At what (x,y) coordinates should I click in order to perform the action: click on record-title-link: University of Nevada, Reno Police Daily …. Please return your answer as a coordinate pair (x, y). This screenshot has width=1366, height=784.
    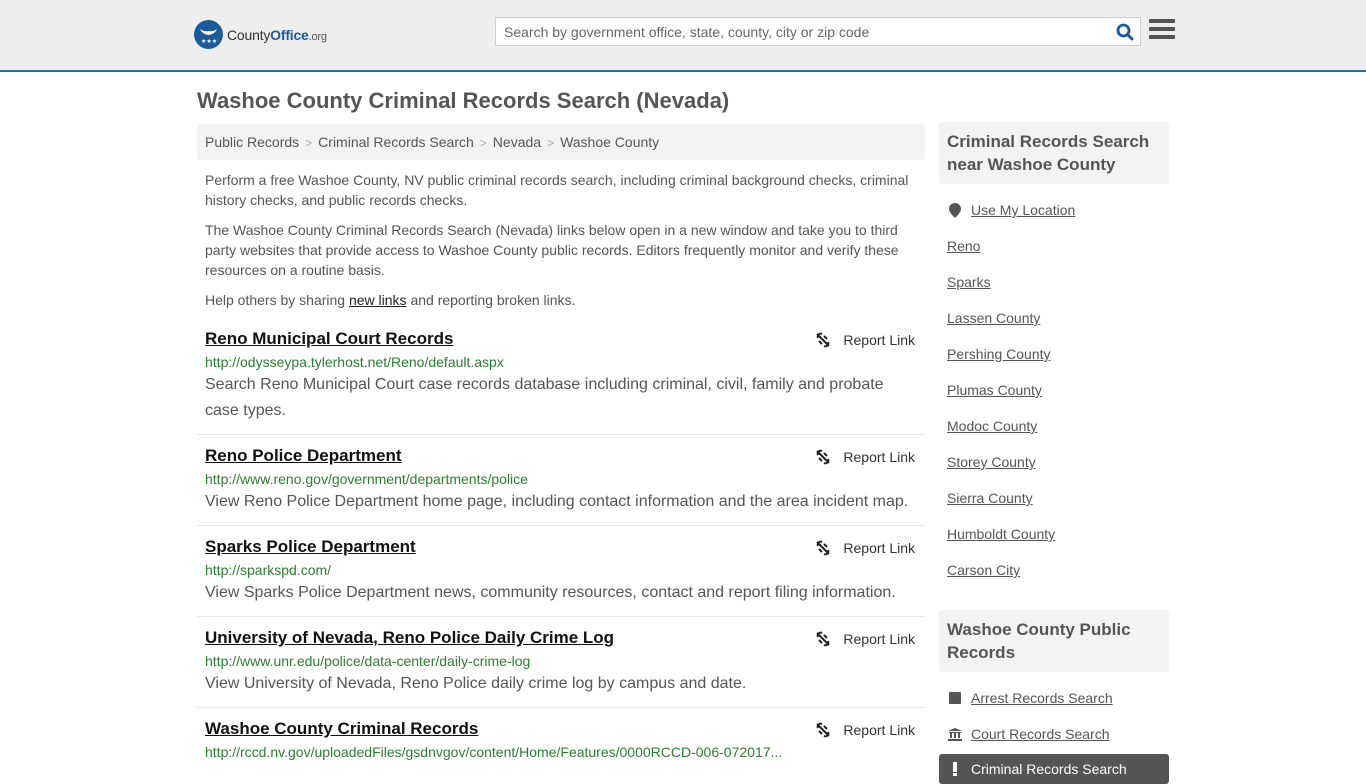
    Looking at the image, I should click on (409, 638).